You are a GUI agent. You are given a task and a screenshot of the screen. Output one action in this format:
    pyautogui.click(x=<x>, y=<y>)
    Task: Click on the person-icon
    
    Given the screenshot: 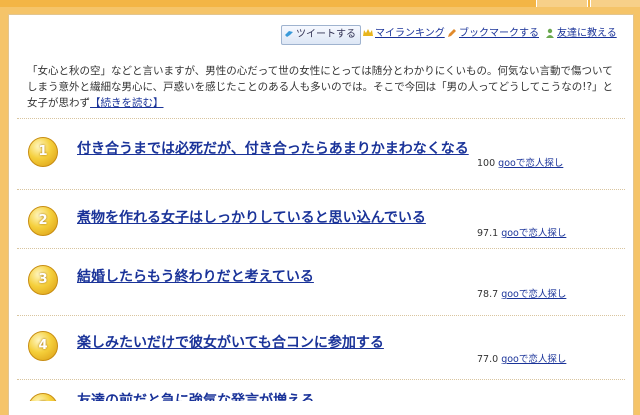 What is the action you would take?
    pyautogui.click(x=550, y=33)
    